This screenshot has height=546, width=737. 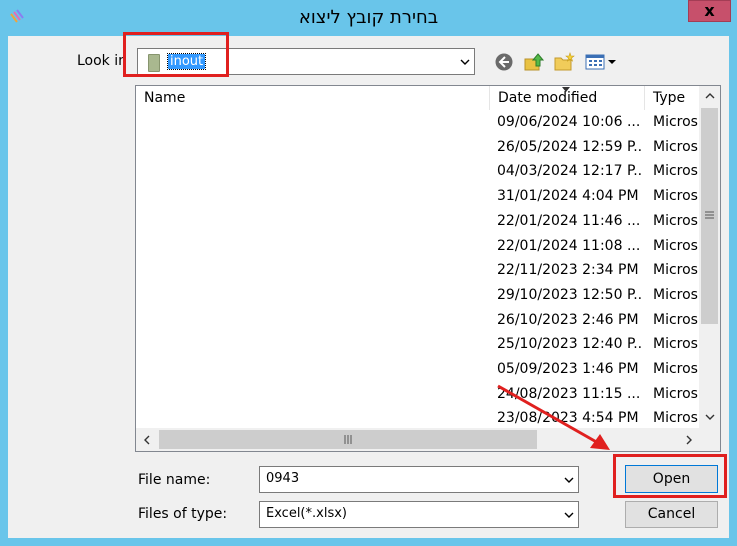 I want to click on chevron-left-icon, so click(x=146, y=440).